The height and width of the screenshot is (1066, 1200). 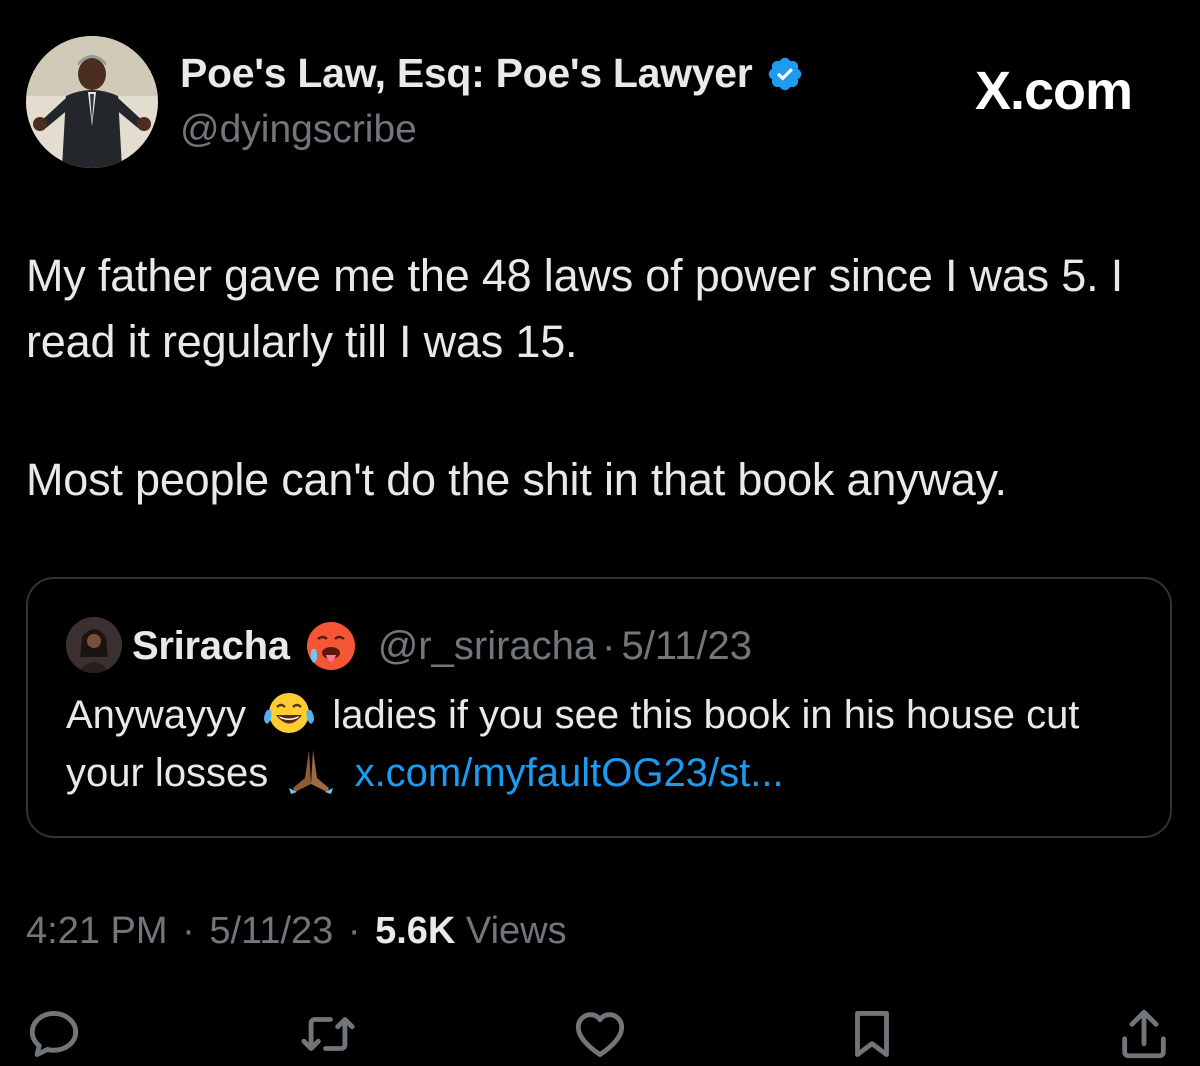 I want to click on quoted-avatar-image, so click(x=94, y=645).